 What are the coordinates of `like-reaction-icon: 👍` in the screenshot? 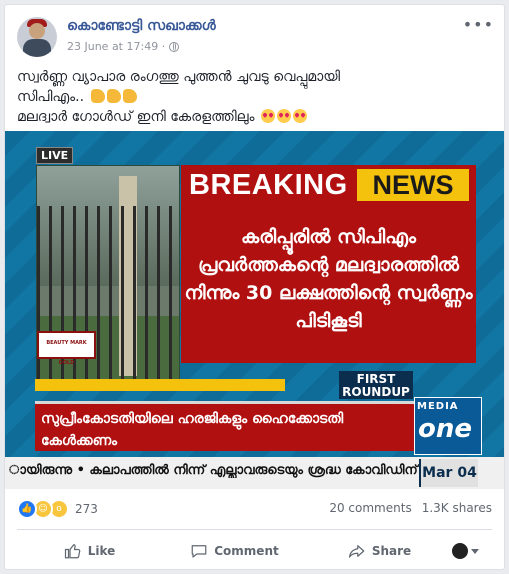 It's located at (27, 509).